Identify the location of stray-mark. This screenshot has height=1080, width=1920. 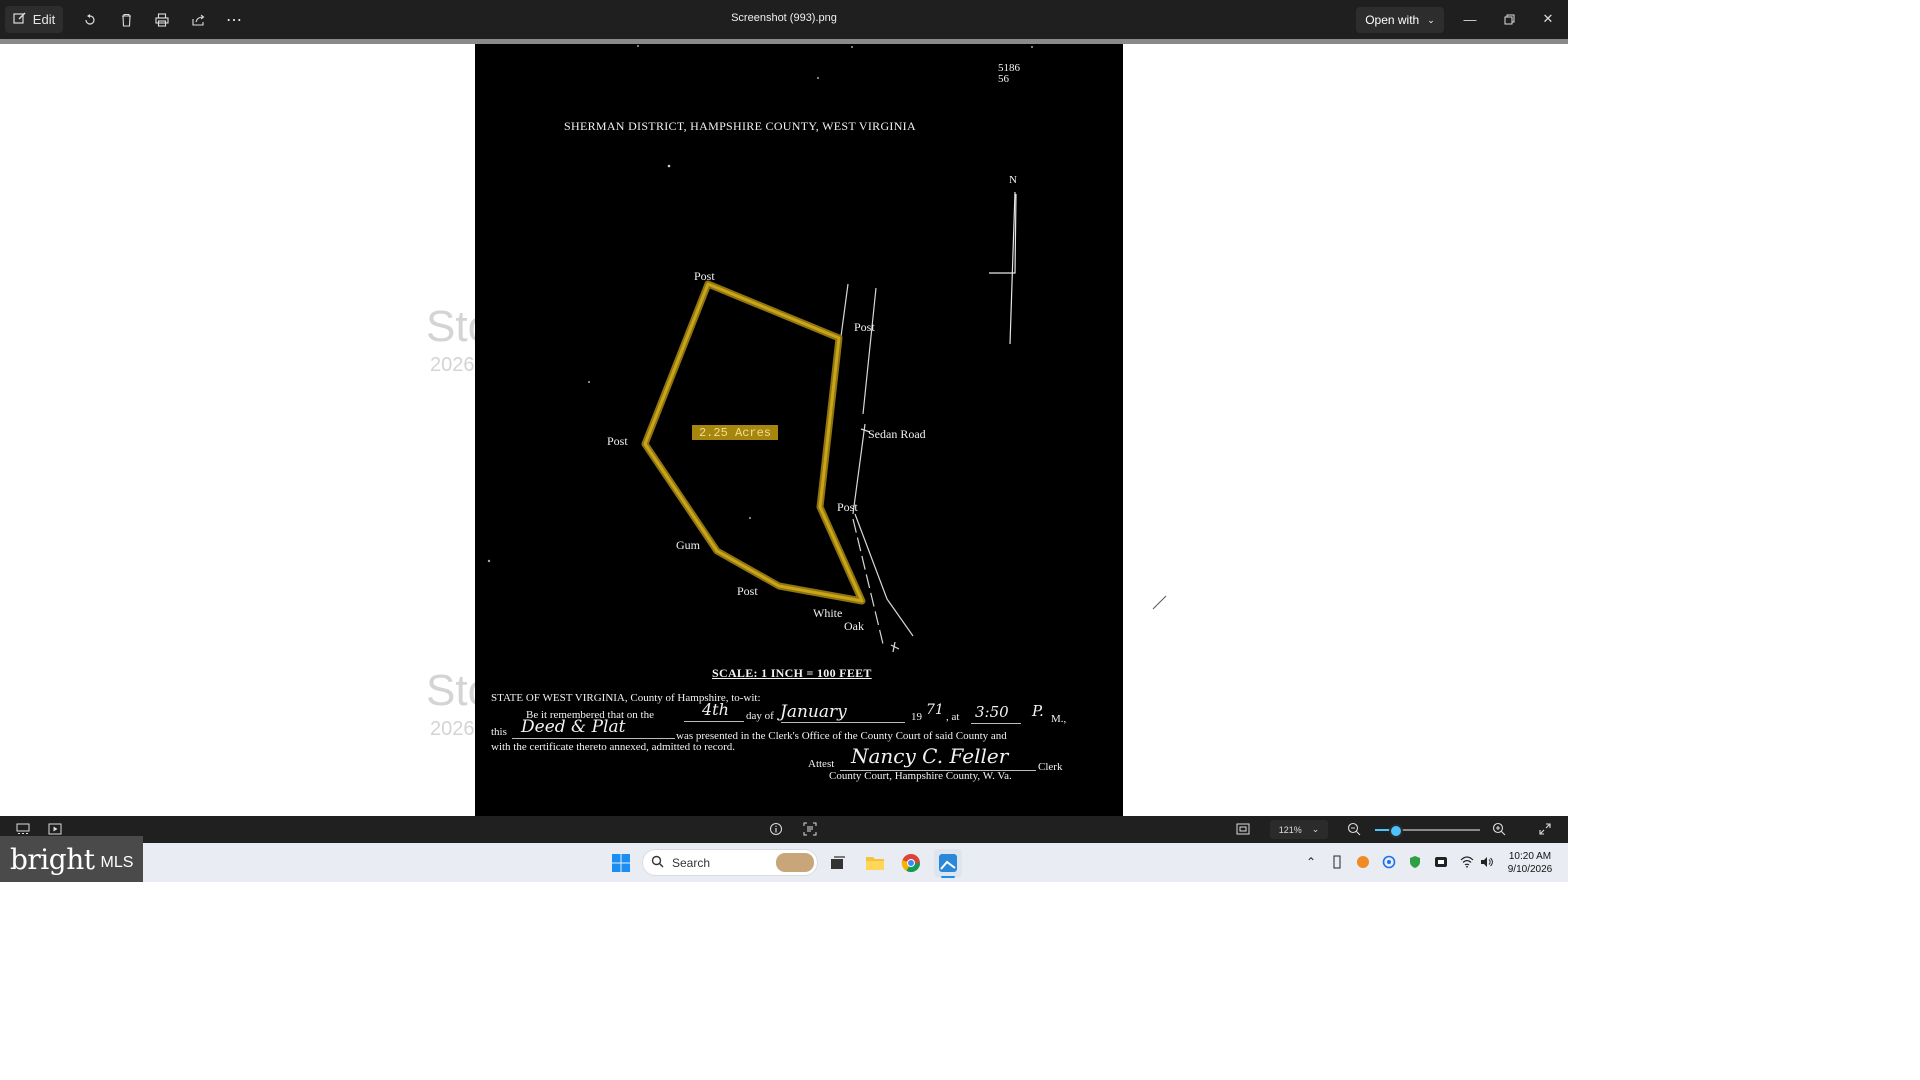
(1159, 602).